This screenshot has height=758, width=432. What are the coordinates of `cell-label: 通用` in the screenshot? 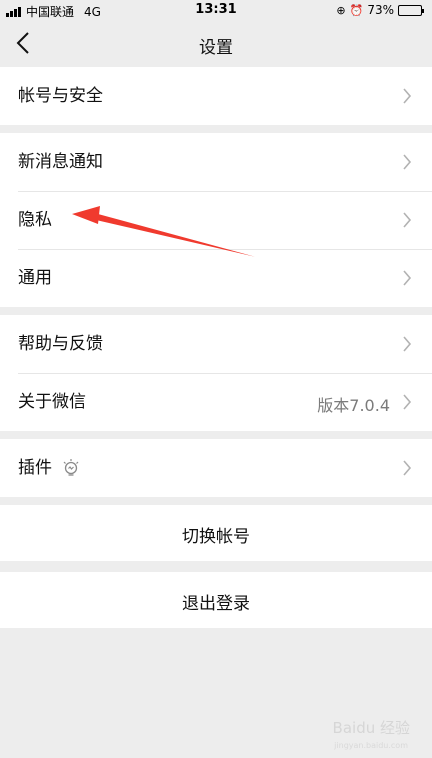 It's located at (35, 278).